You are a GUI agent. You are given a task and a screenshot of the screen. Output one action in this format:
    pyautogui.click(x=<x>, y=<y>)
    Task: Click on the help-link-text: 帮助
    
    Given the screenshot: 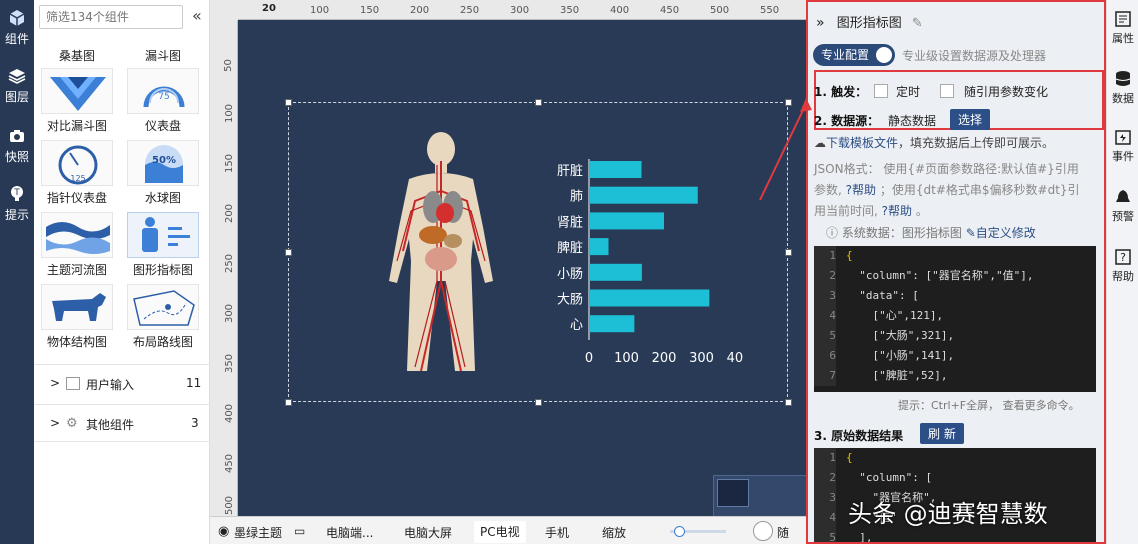 What is the action you would take?
    pyautogui.click(x=864, y=190)
    